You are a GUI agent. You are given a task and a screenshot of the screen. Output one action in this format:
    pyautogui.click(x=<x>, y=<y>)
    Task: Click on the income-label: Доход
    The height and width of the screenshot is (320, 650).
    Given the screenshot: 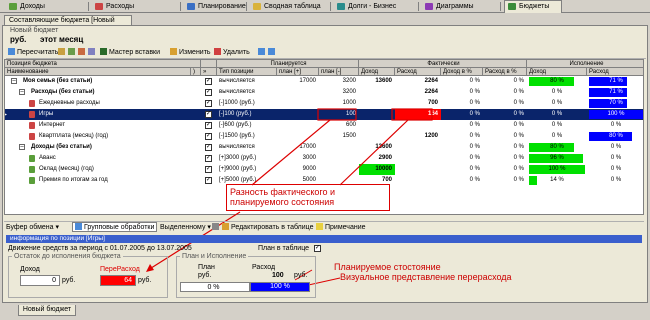 What is the action you would take?
    pyautogui.click(x=30, y=269)
    